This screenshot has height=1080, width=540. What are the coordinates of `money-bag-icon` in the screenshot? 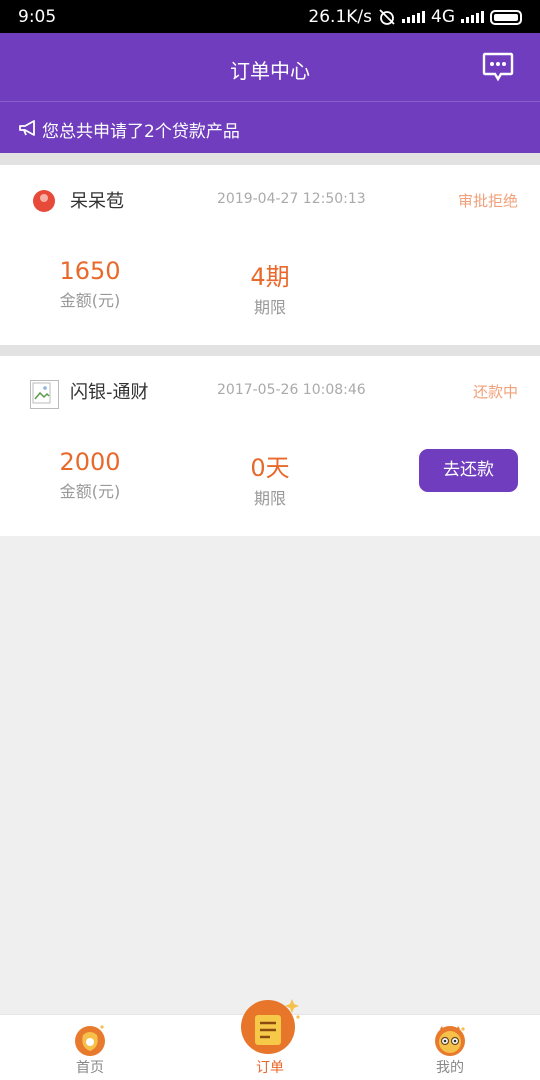 It's located at (90, 1040).